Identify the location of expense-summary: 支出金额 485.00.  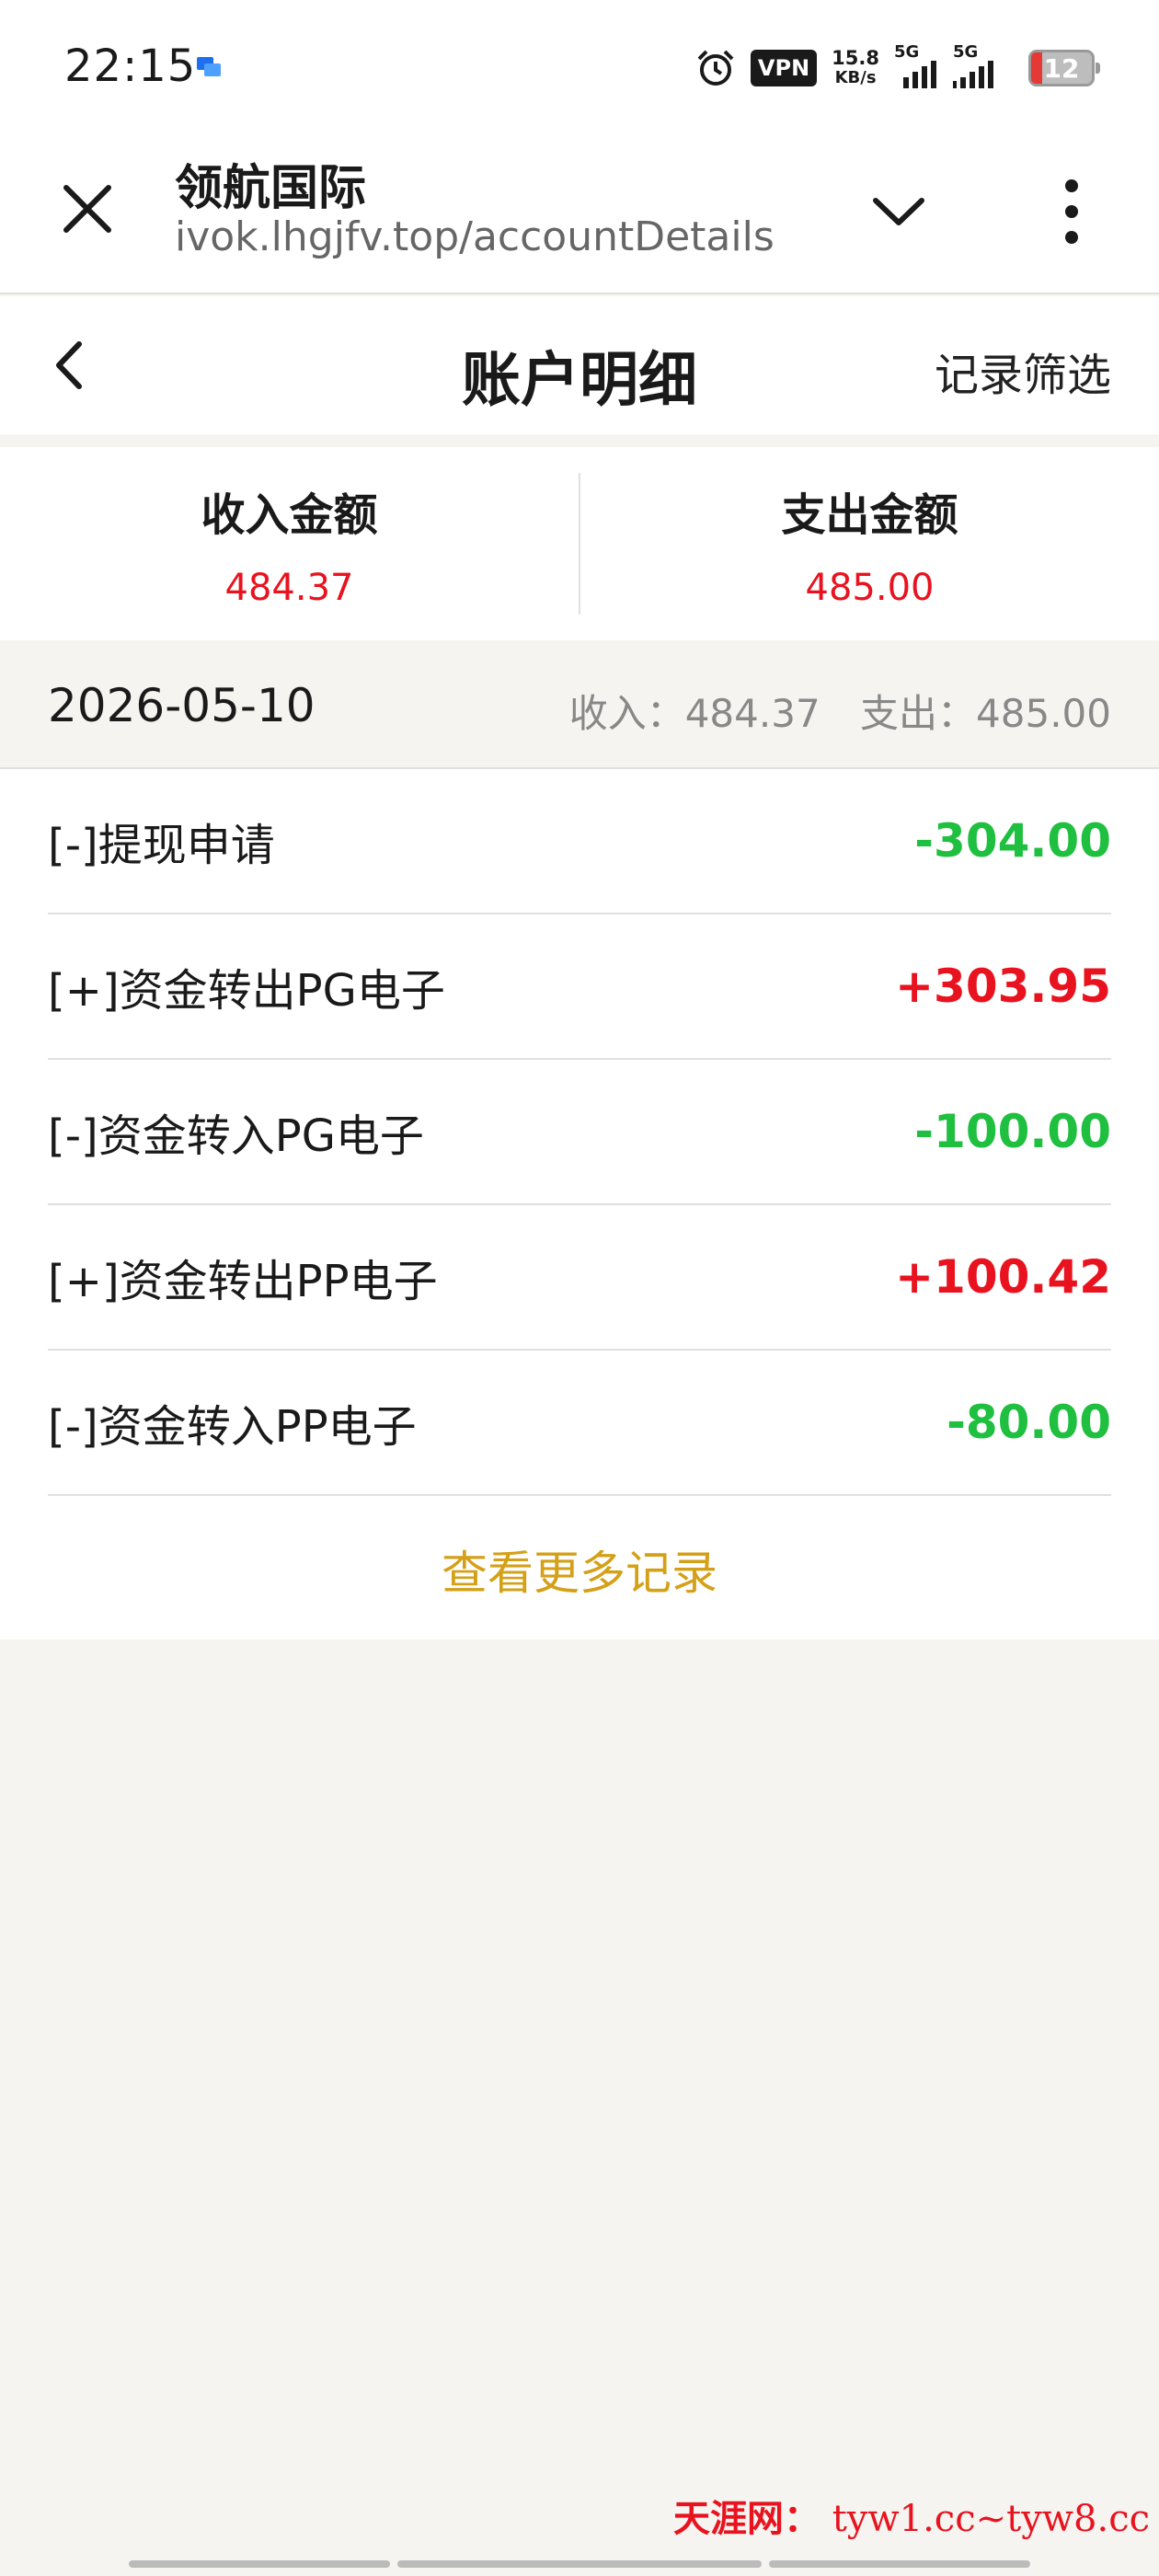
(869, 543).